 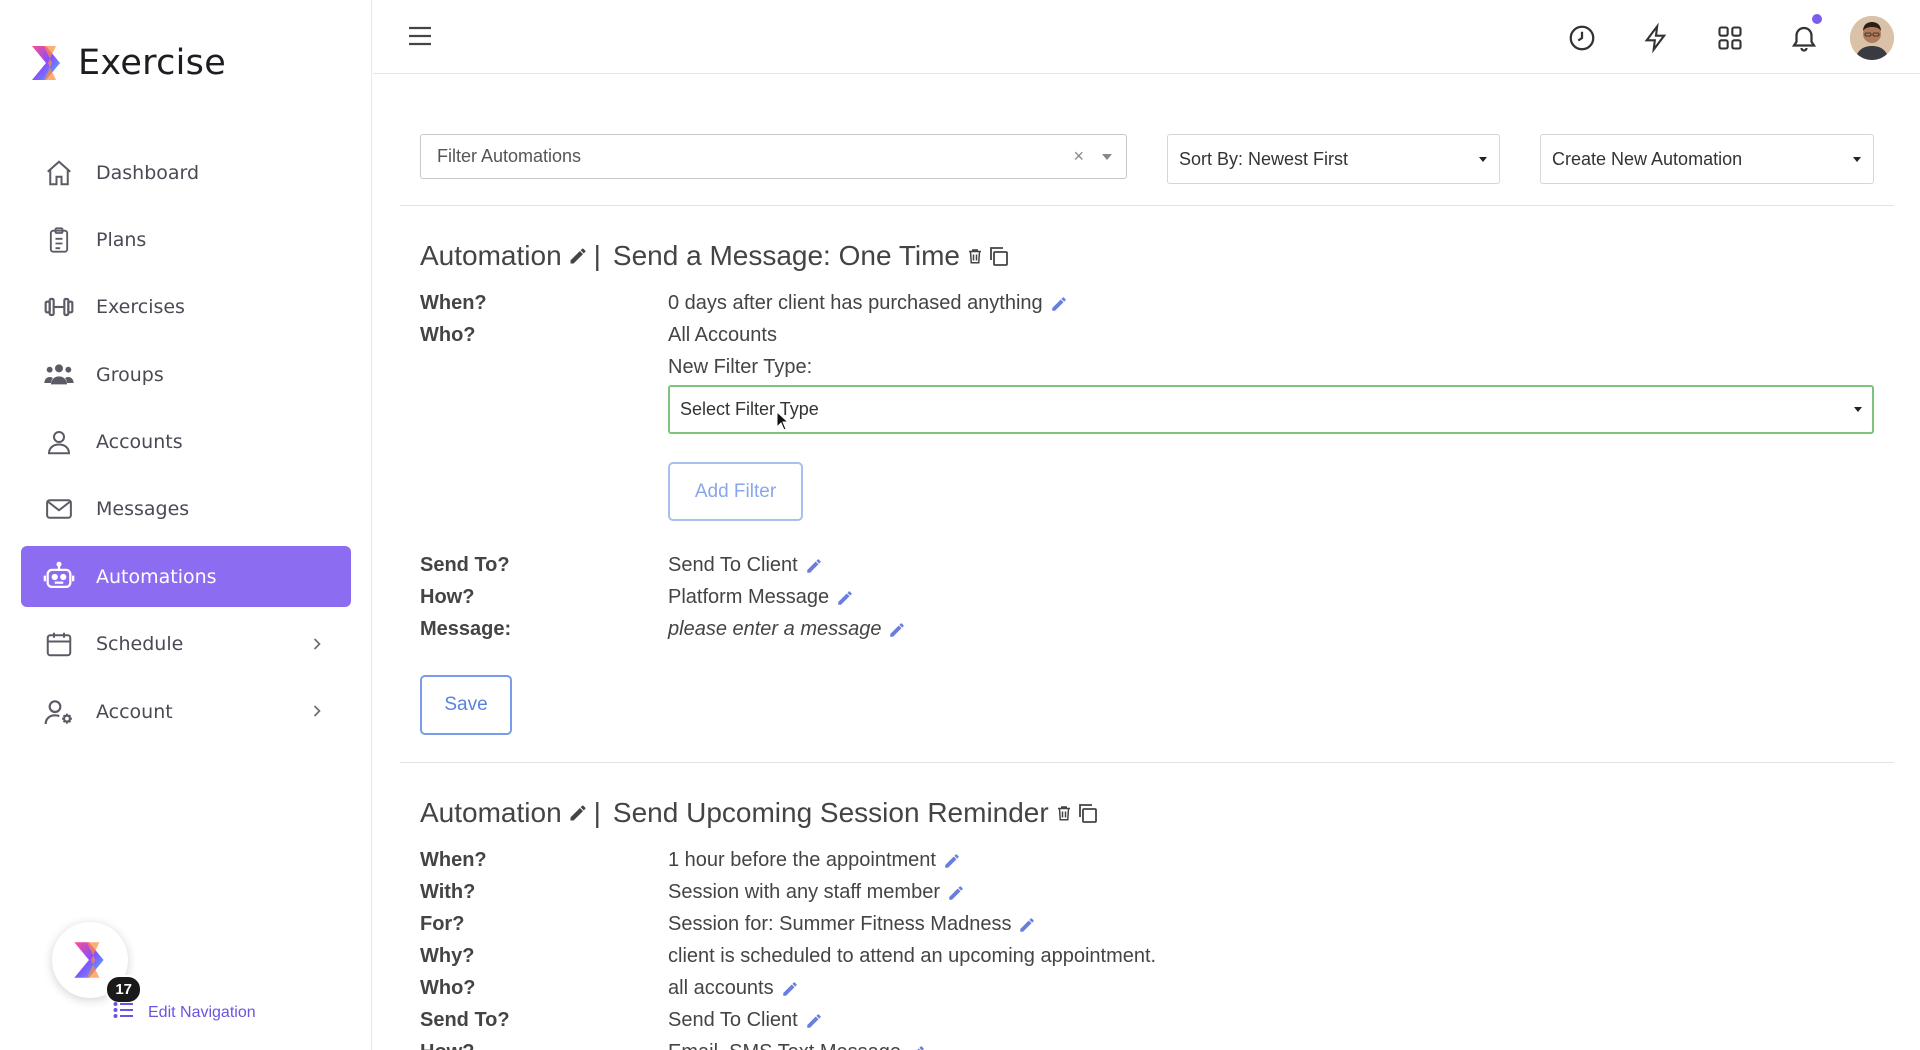 What do you see at coordinates (59, 442) in the screenshot?
I see `user-icon` at bounding box center [59, 442].